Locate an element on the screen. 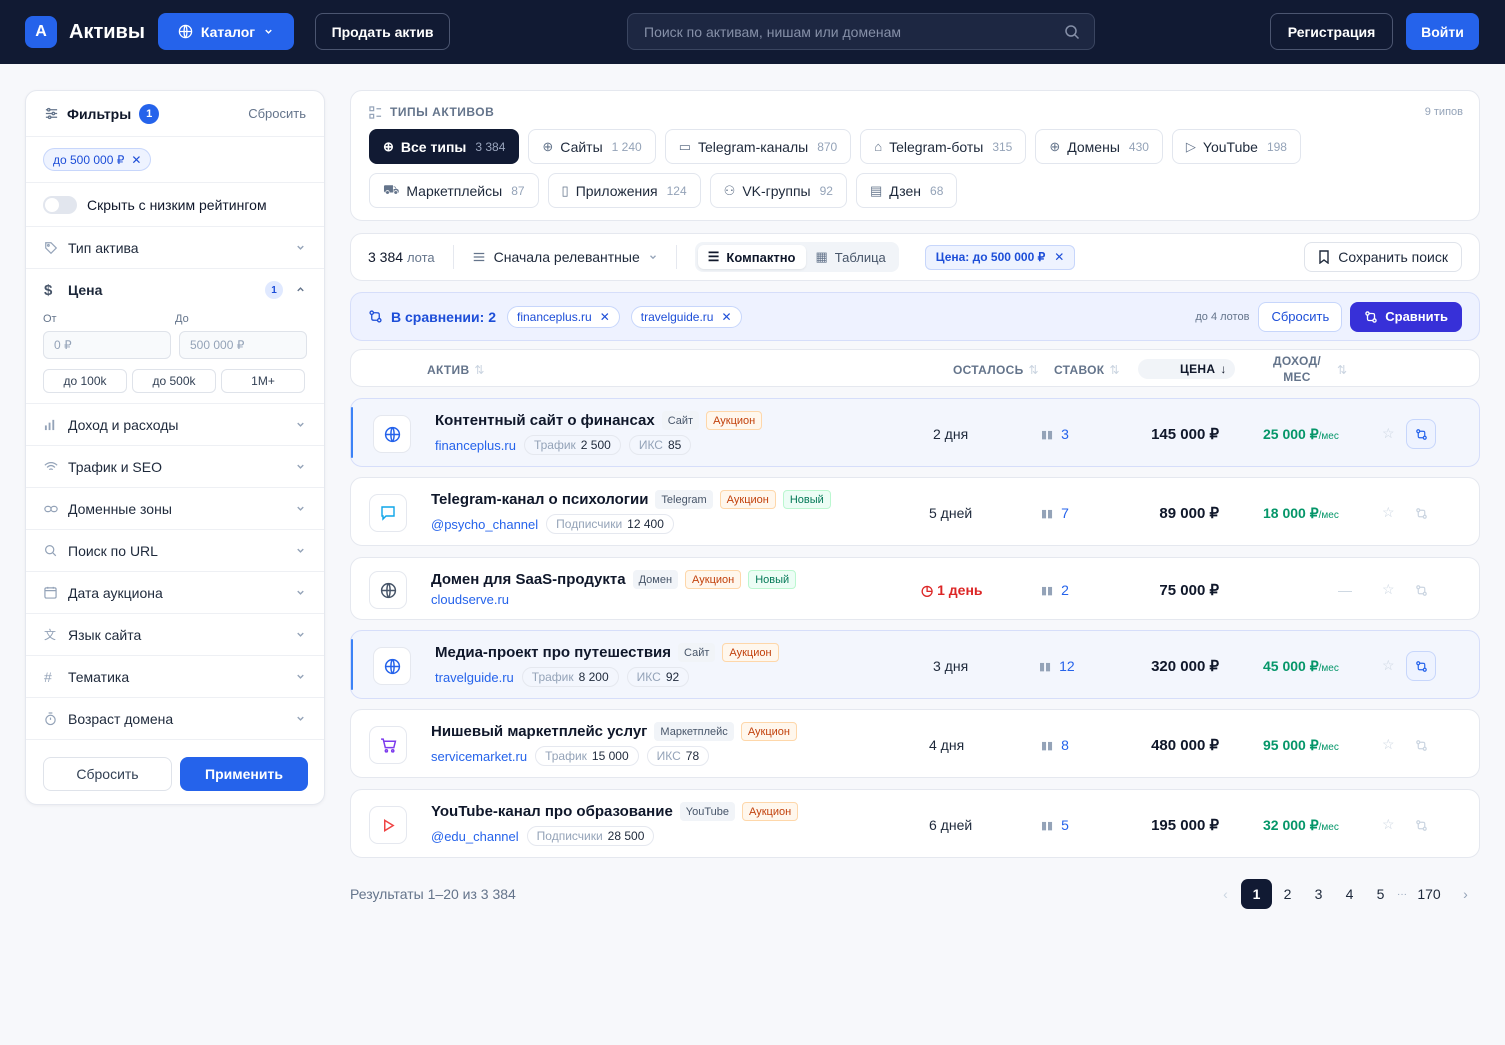 The image size is (1505, 1045). price-from-input: 0 ₽ is located at coordinates (107, 345).